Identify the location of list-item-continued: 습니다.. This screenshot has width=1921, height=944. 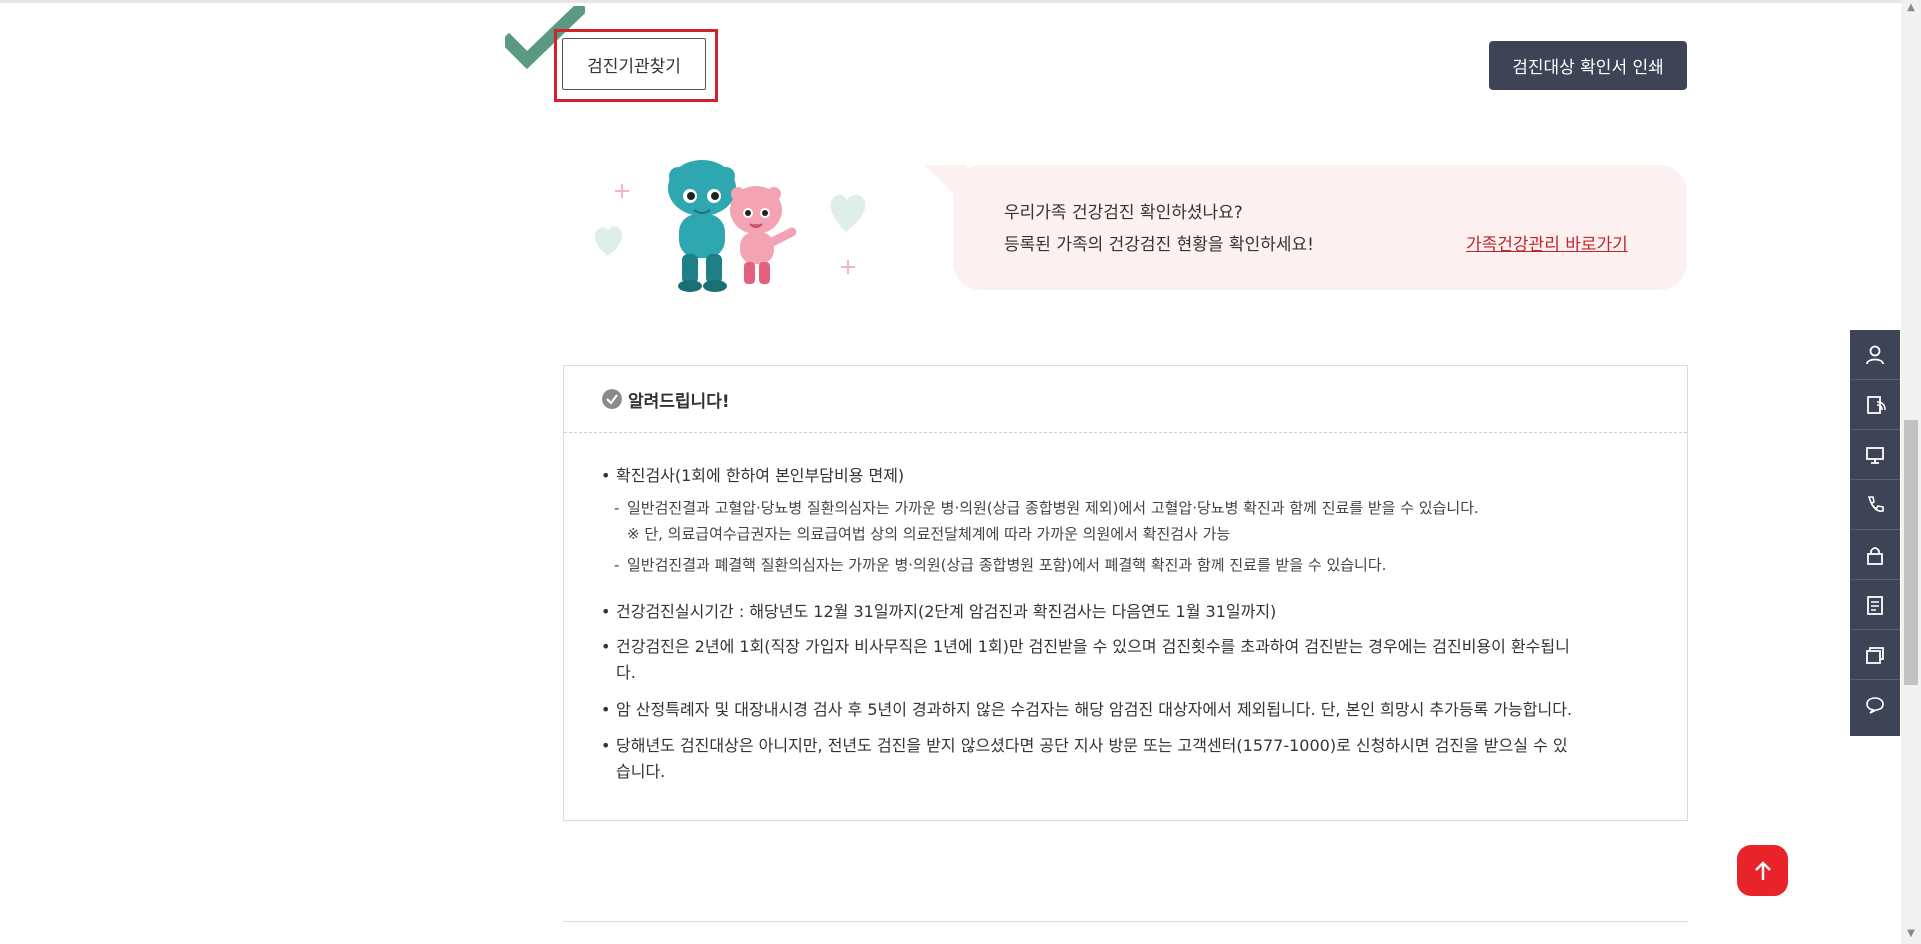
(641, 771).